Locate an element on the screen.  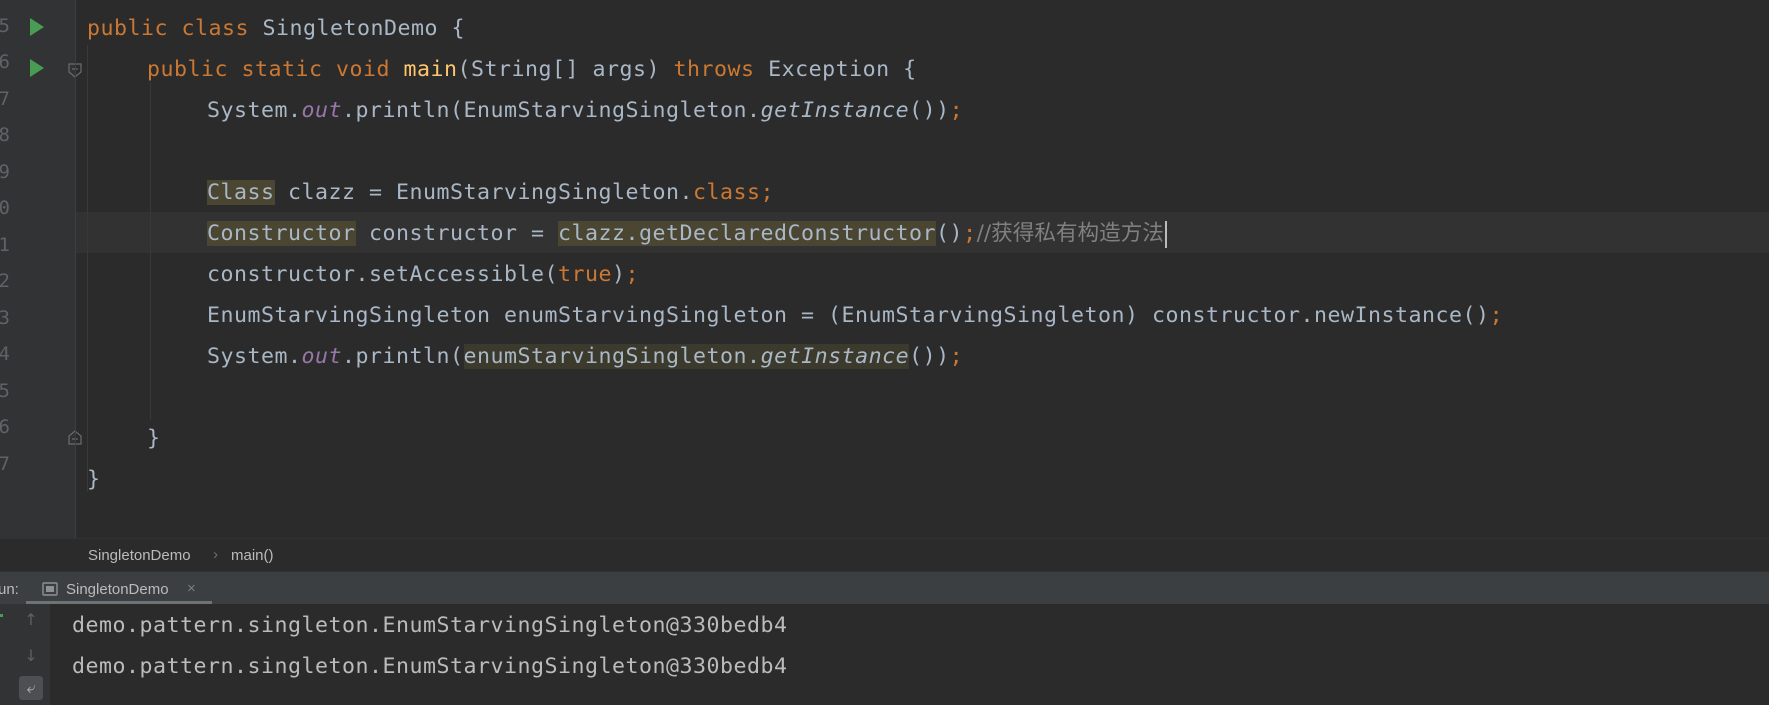
code-text: (String[] args) is located at coordinates (565, 69).